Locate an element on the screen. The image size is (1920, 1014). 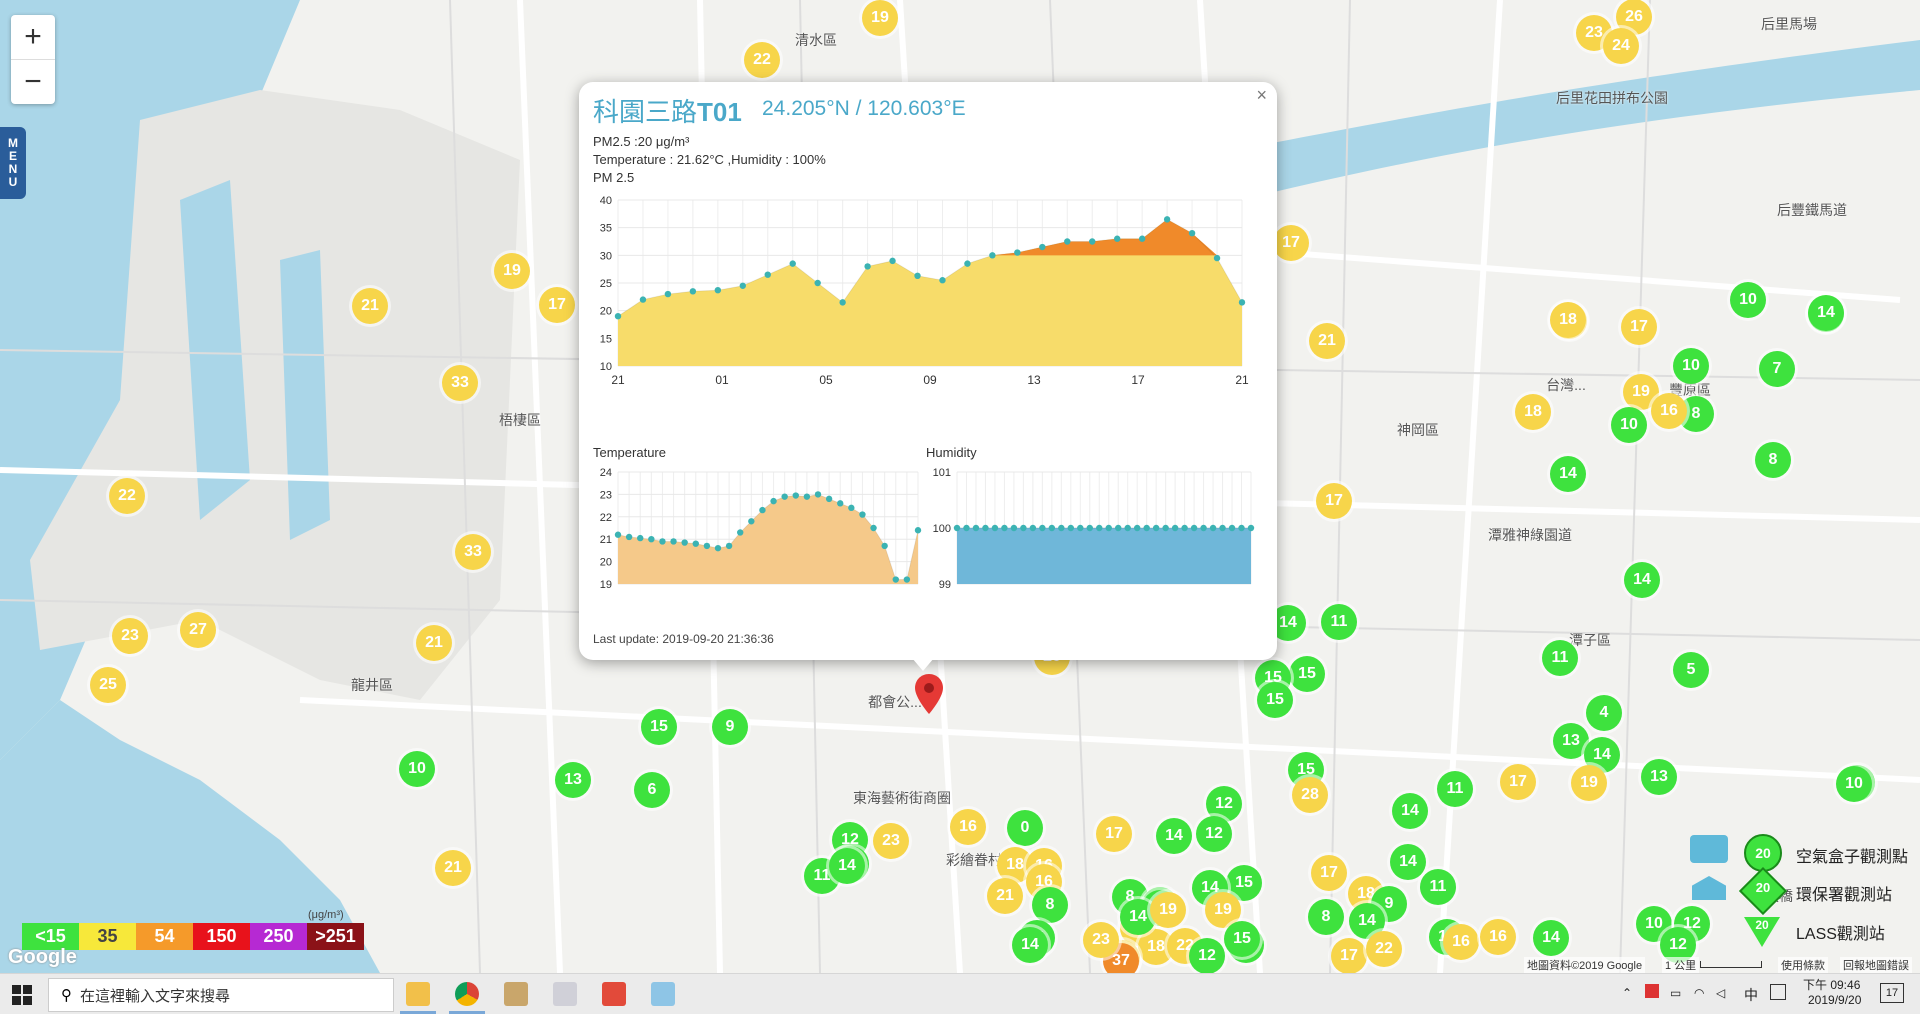
airbox-marker: 9 is located at coordinates (730, 727).